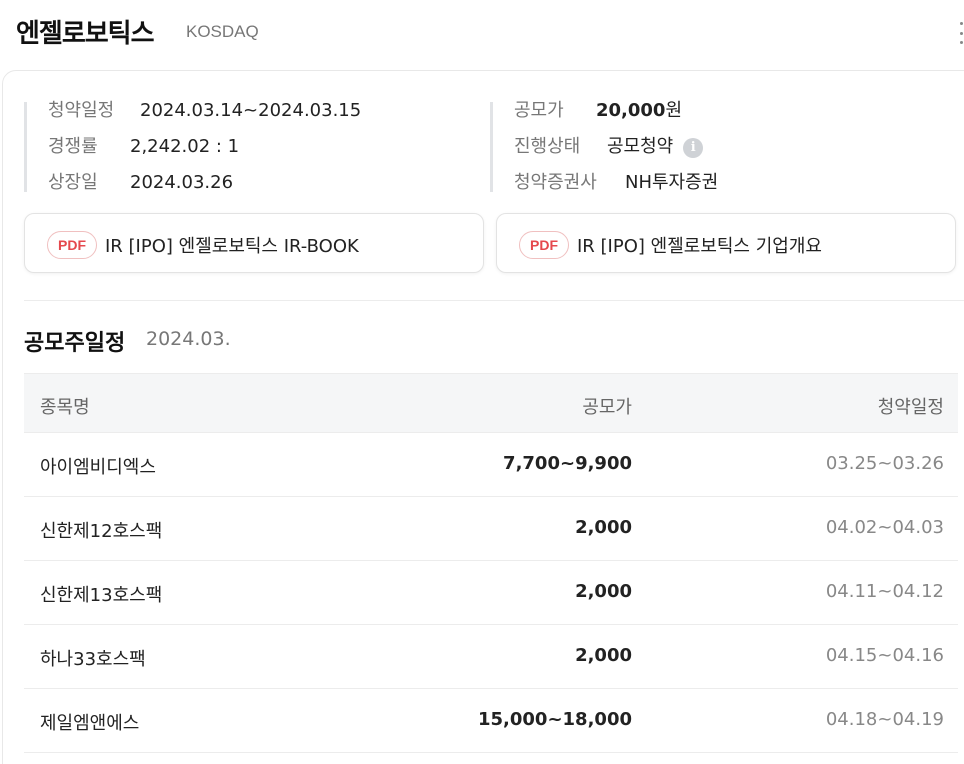 The height and width of the screenshot is (764, 964). Describe the element at coordinates (185, 146) in the screenshot. I see `info-value: 2,242.02 : 1` at that location.